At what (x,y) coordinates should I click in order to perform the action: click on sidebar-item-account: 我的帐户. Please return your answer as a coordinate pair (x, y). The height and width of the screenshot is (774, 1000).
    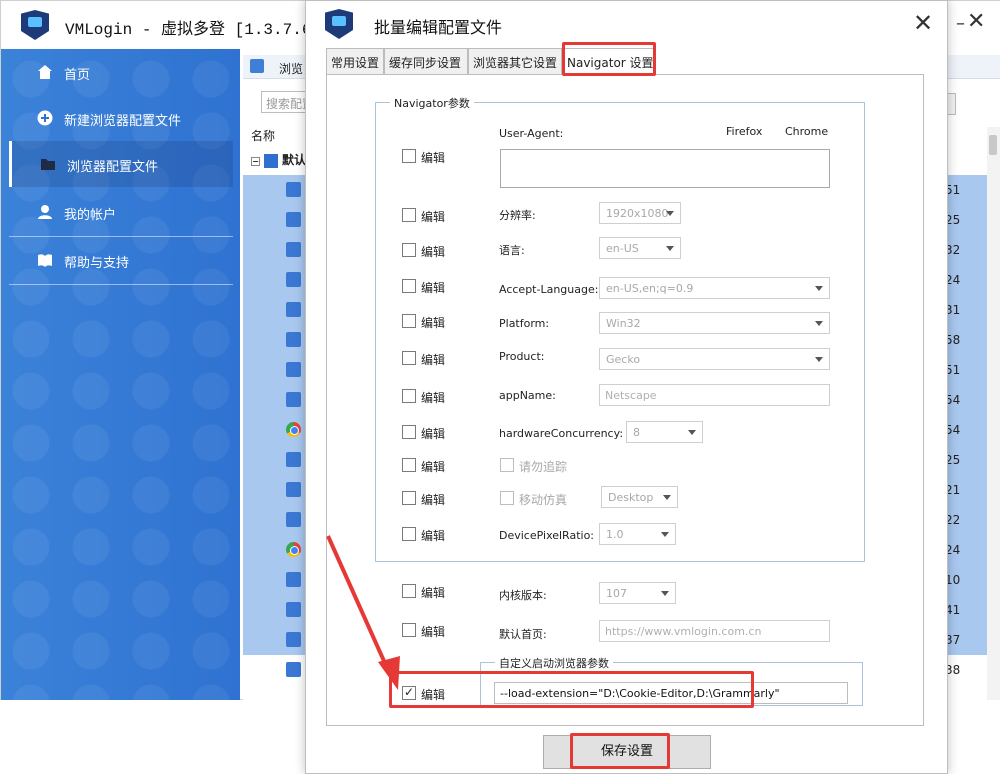
    Looking at the image, I should click on (121, 212).